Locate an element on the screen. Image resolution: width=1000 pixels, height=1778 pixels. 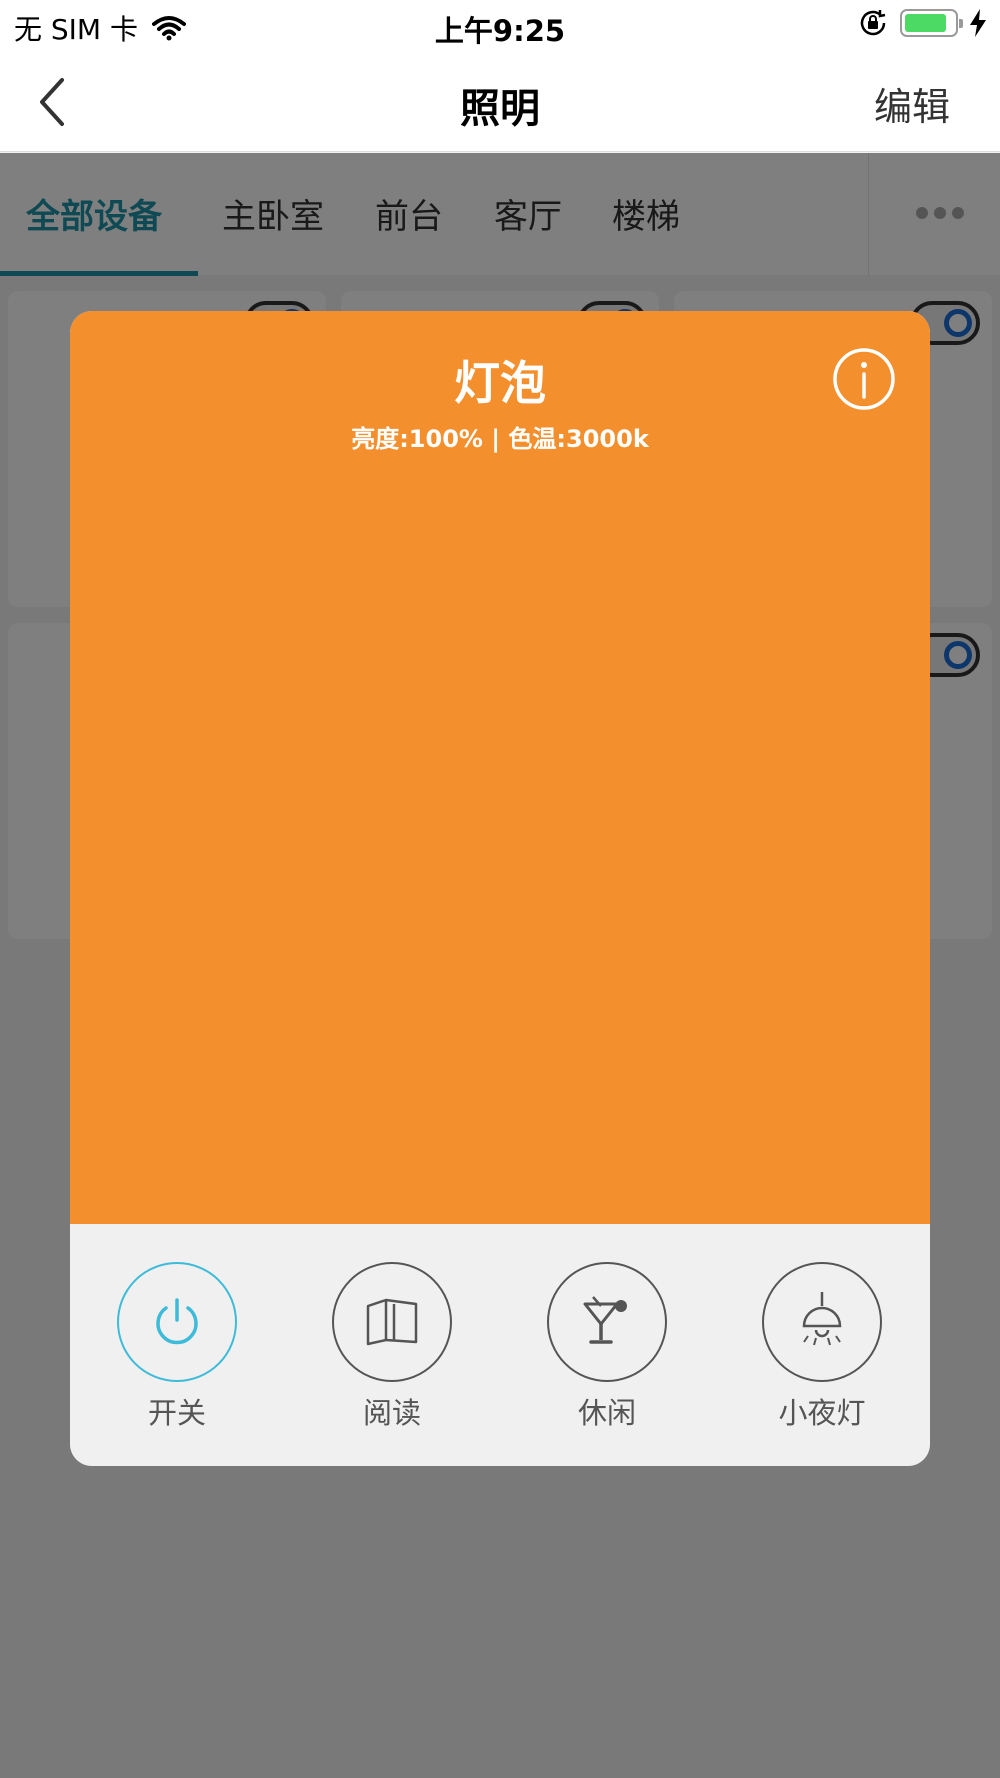
power-icon is located at coordinates (177, 1321).